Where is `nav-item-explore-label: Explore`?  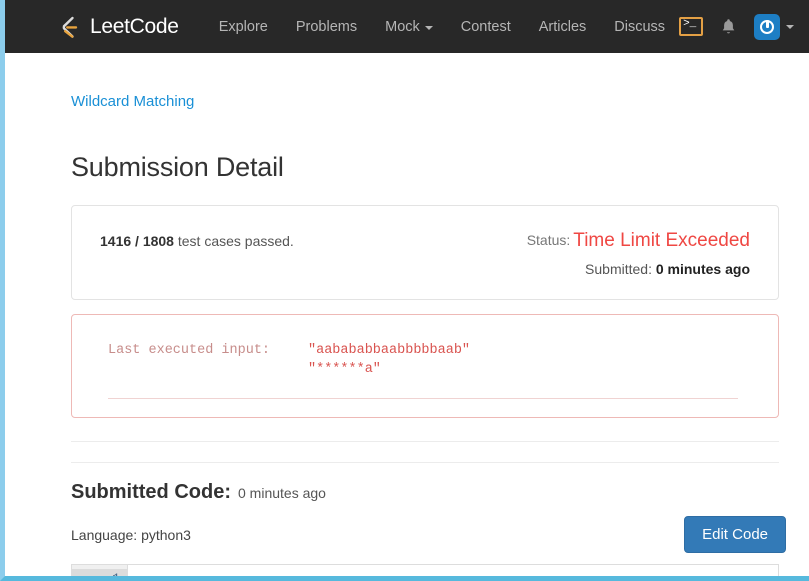 nav-item-explore-label: Explore is located at coordinates (243, 26).